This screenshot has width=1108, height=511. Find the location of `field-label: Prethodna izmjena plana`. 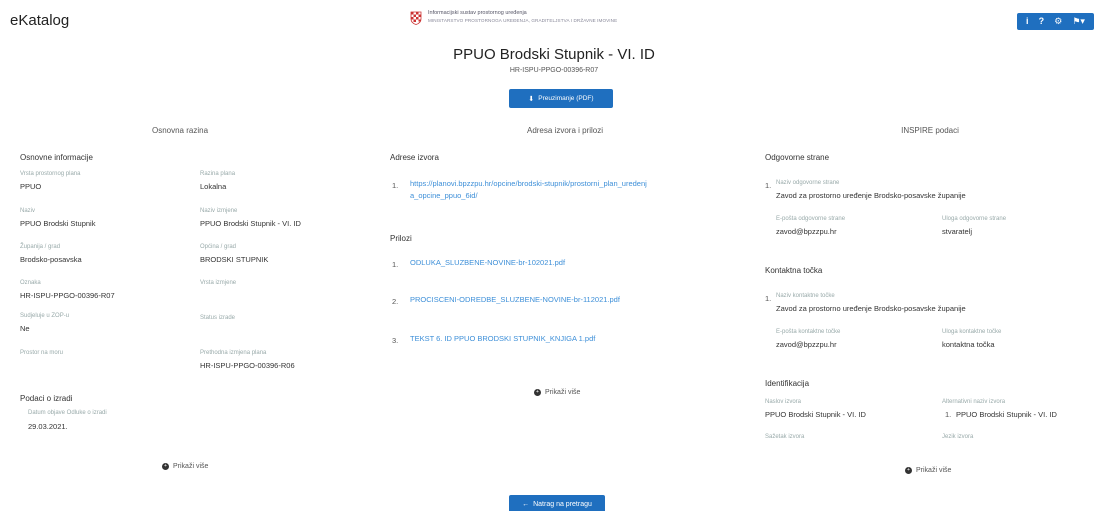

field-label: Prethodna izmjena plana is located at coordinates (233, 353).